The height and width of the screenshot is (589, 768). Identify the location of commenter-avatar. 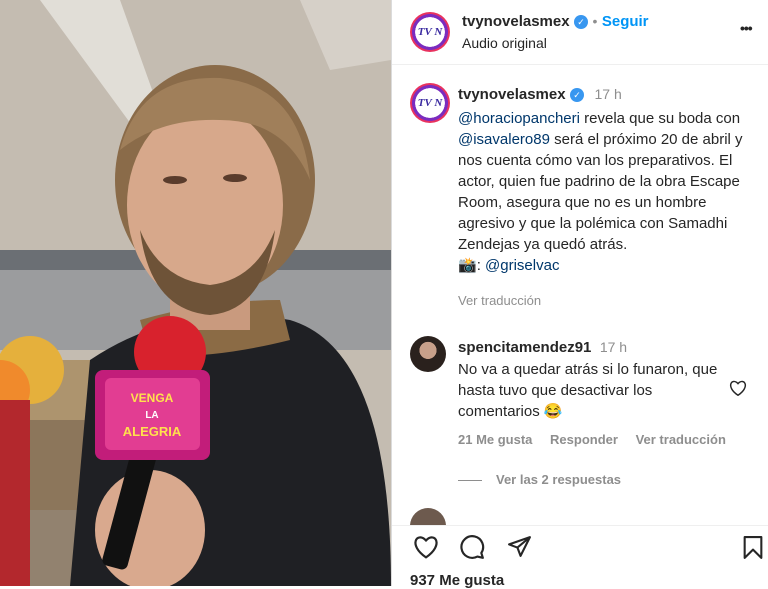
(428, 354).